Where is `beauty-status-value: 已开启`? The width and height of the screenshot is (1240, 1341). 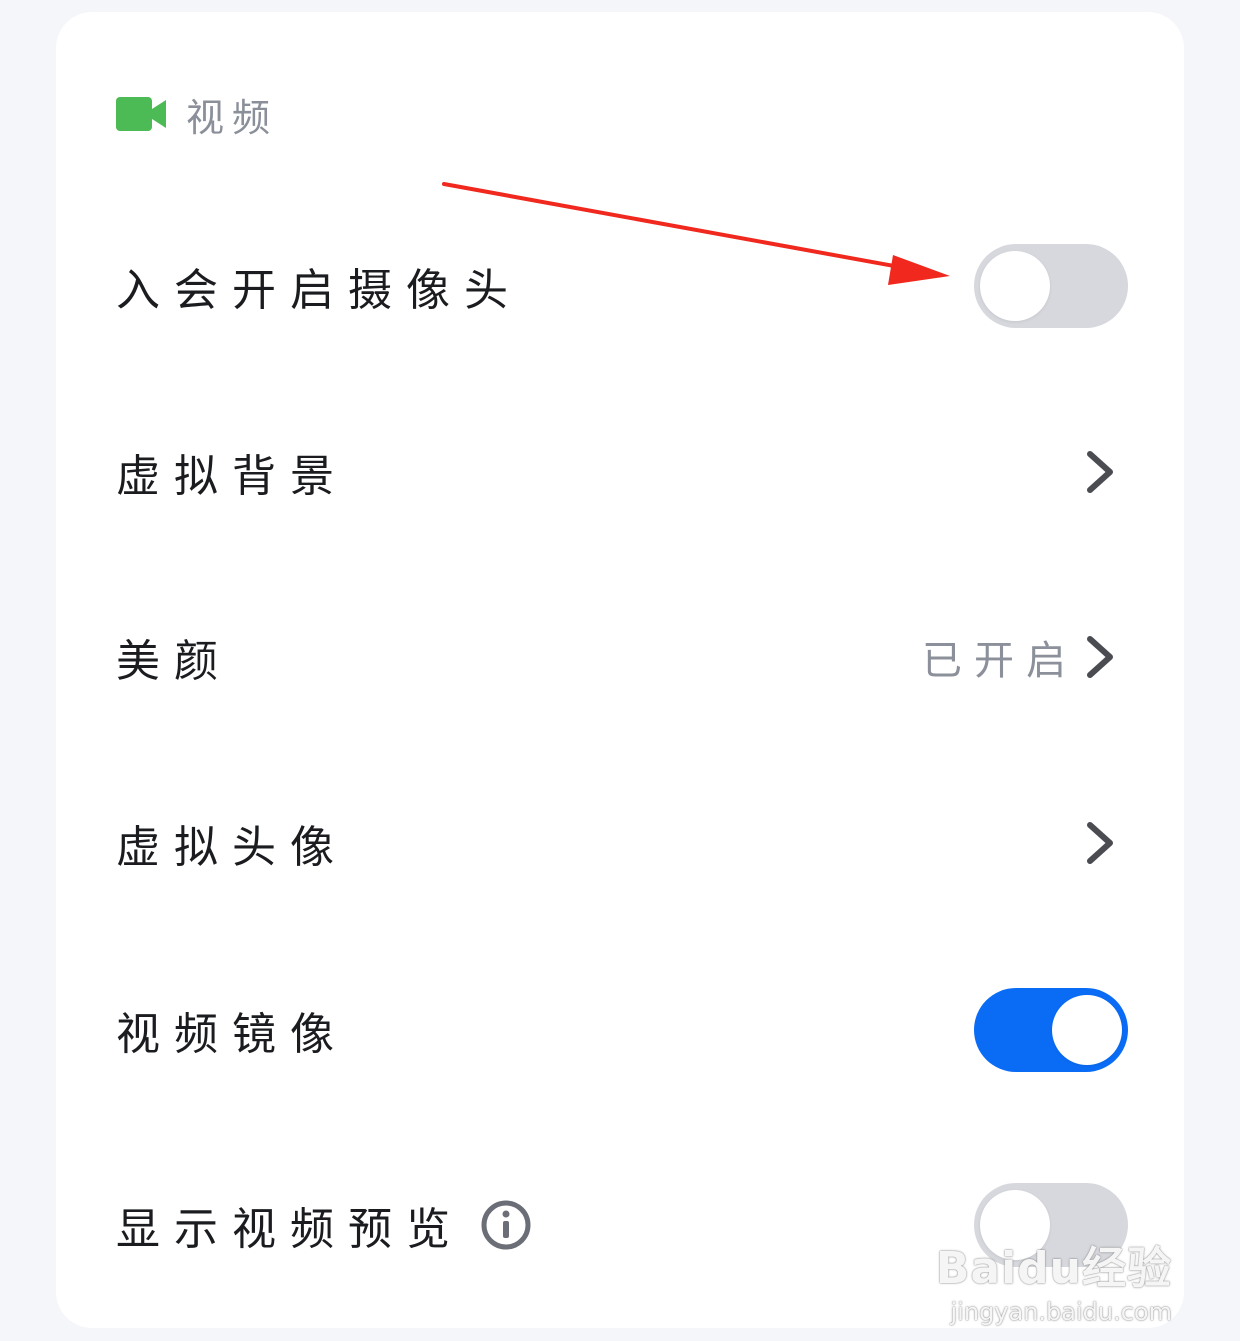 beauty-status-value: 已开启 is located at coordinates (1000, 661).